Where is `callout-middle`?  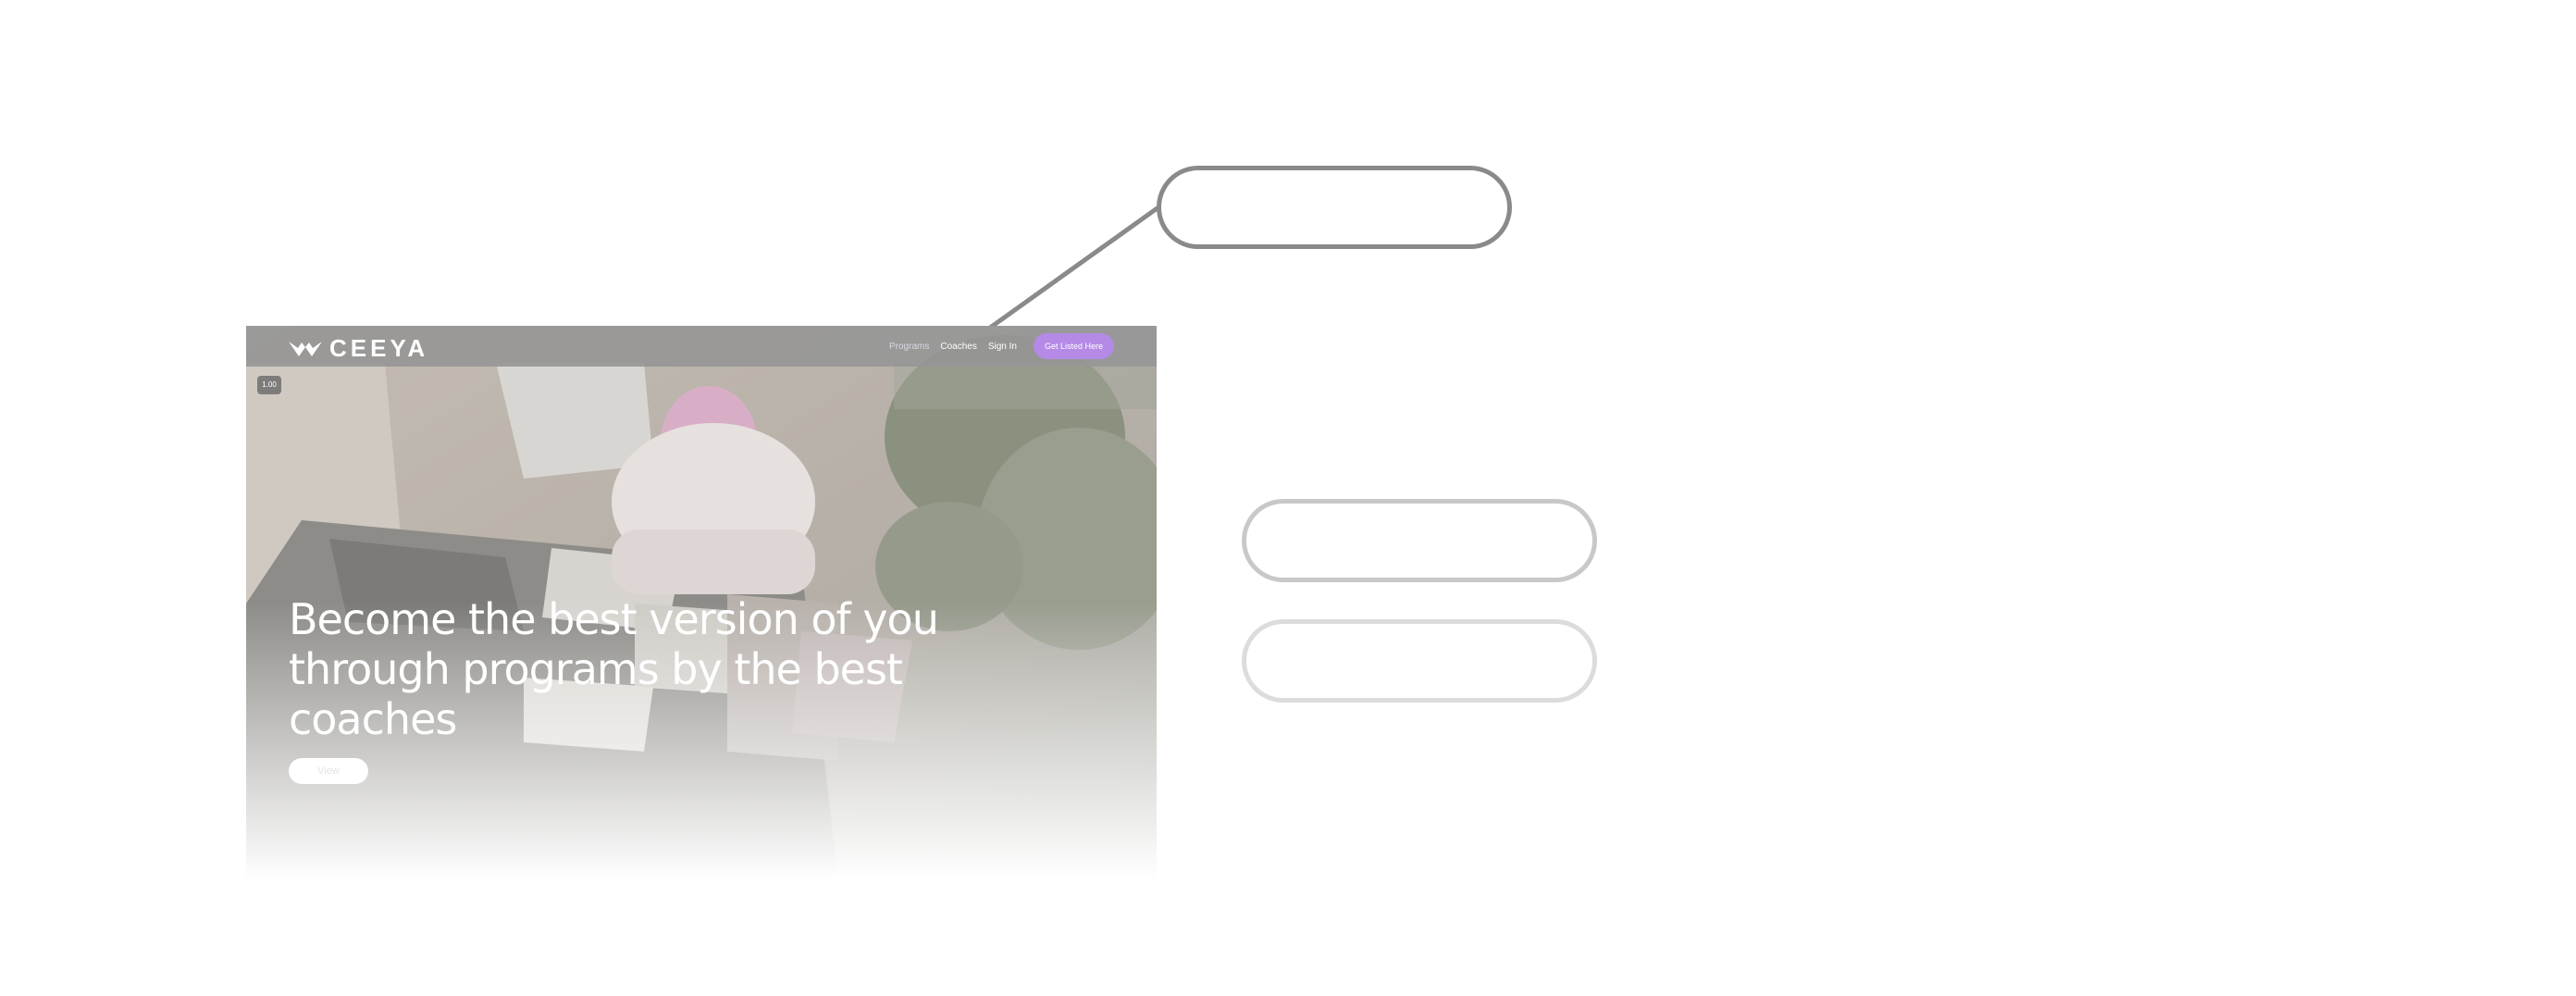 callout-middle is located at coordinates (1420, 541).